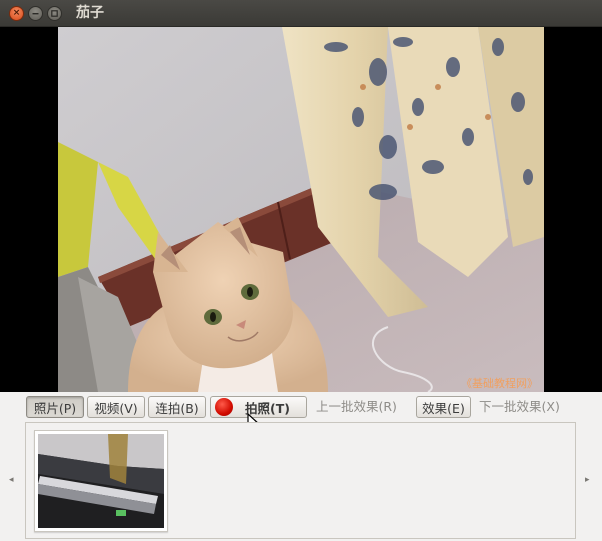 Image resolution: width=602 pixels, height=541 pixels. Describe the element at coordinates (11, 480) in the screenshot. I see `scroll-left-icon: ◂` at that location.